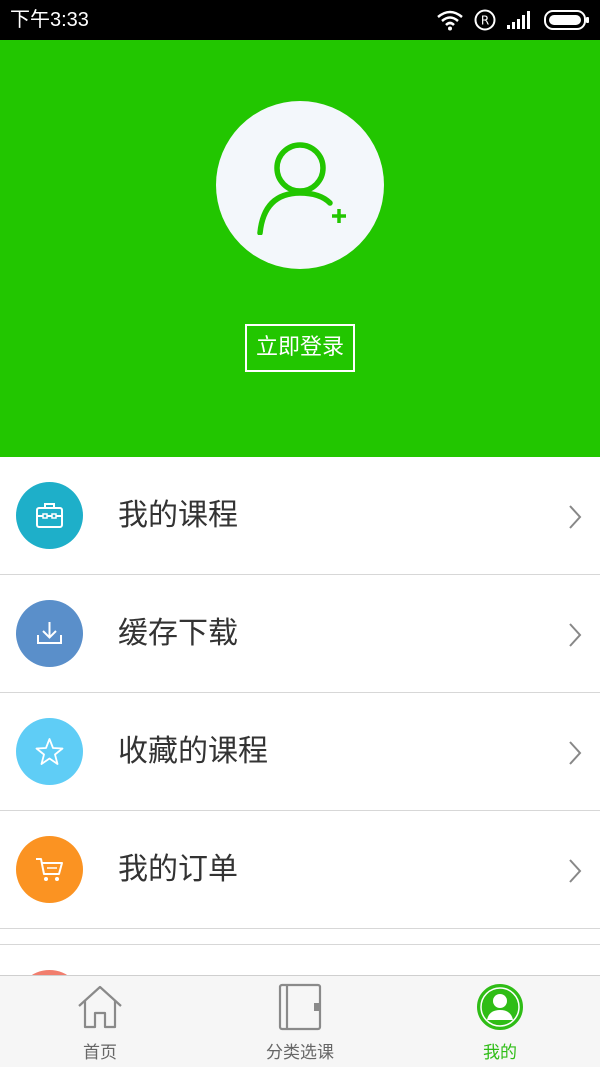 The width and height of the screenshot is (600, 1067). Describe the element at coordinates (300, 516) in the screenshot. I see `menu-item-my-courses: 我的课程` at that location.